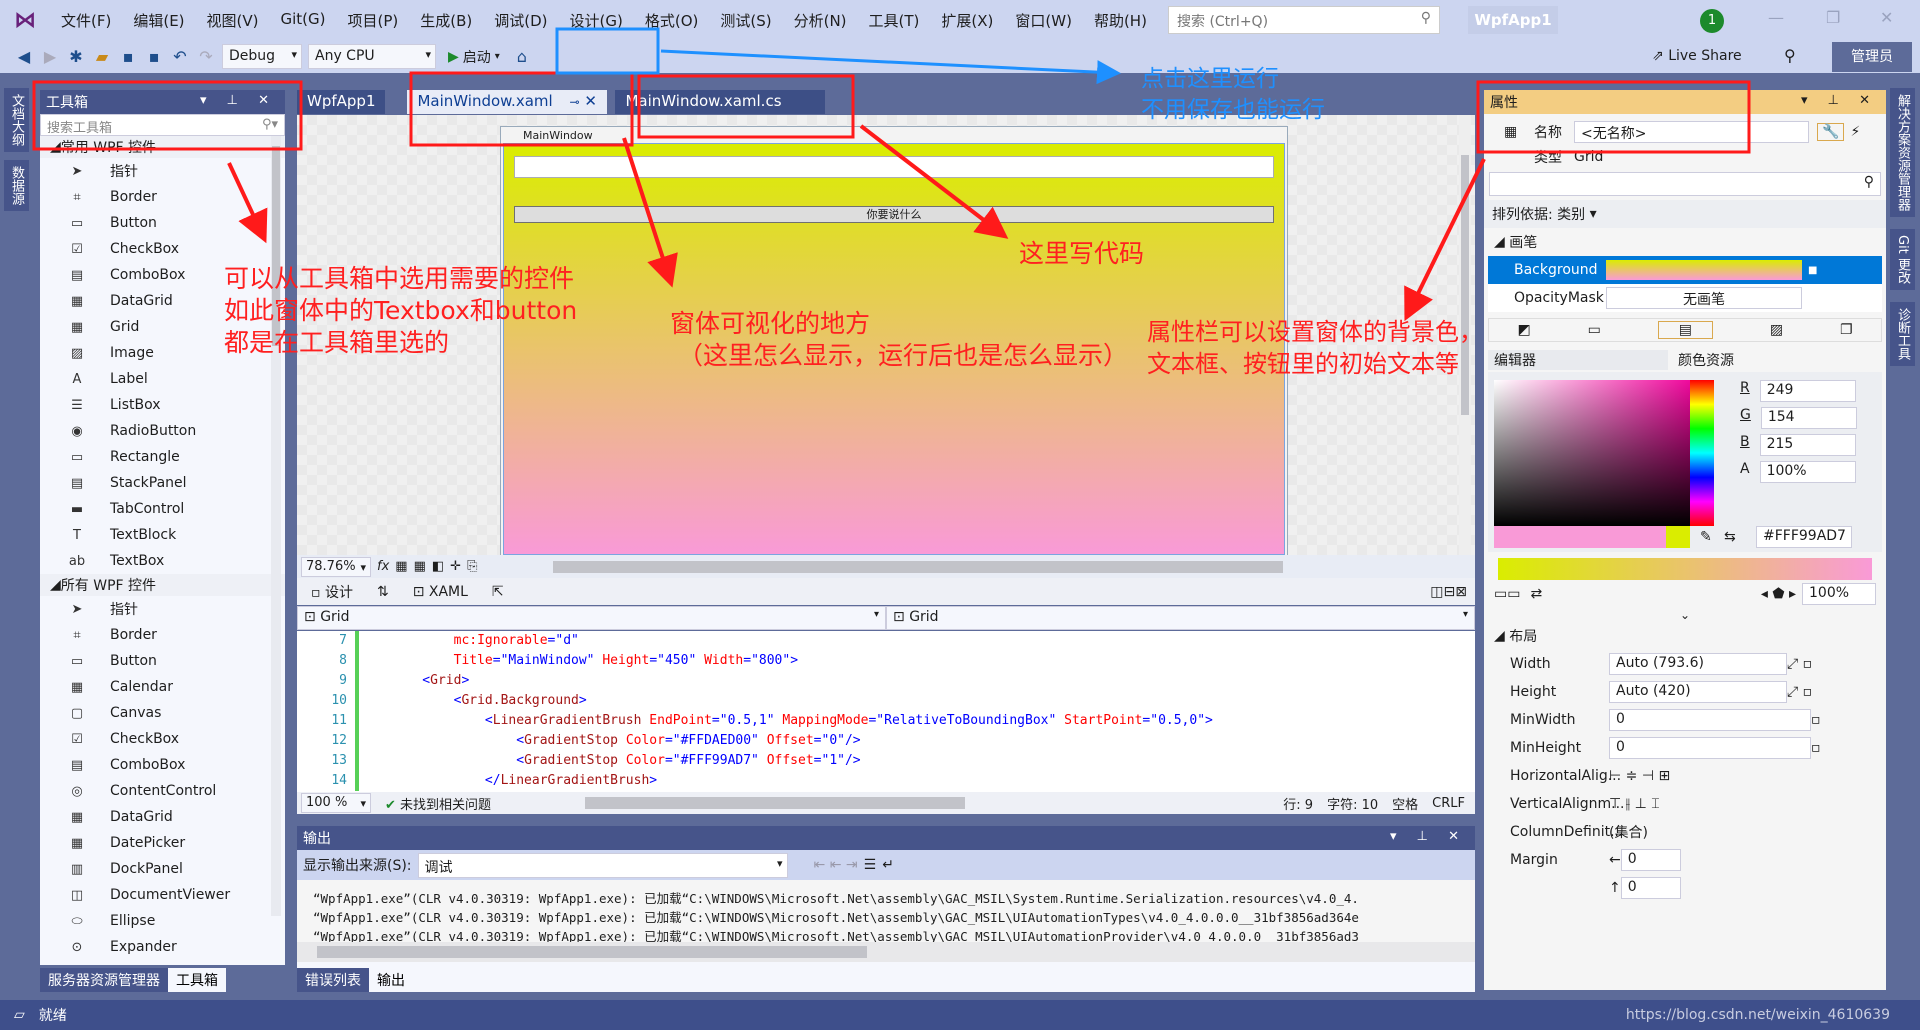 This screenshot has width=1920, height=1030. What do you see at coordinates (870, 865) in the screenshot?
I see `clear-all-icon: ☰` at bounding box center [870, 865].